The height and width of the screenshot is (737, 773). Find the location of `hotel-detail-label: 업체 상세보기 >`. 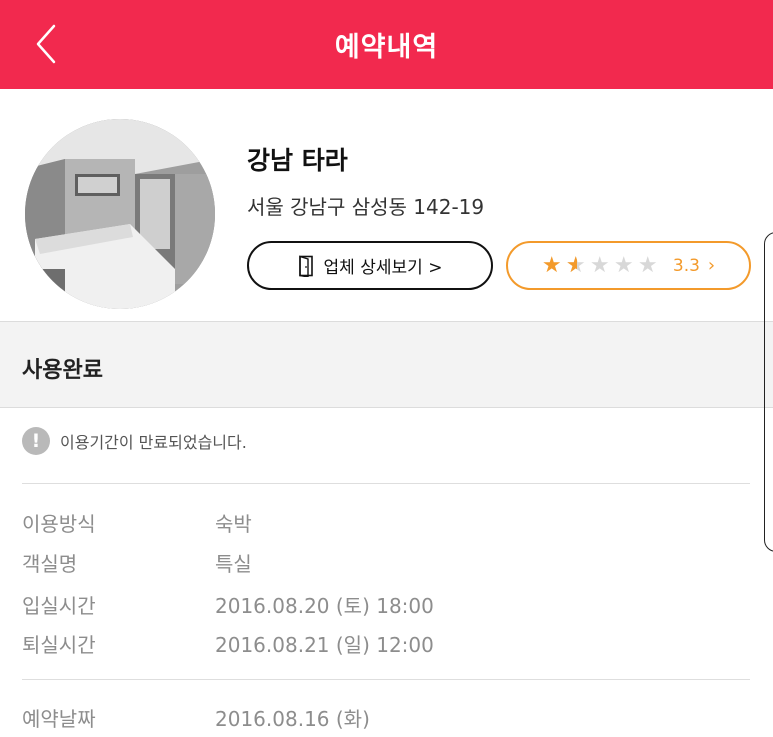

hotel-detail-label: 업체 상세보기 > is located at coordinates (383, 268).